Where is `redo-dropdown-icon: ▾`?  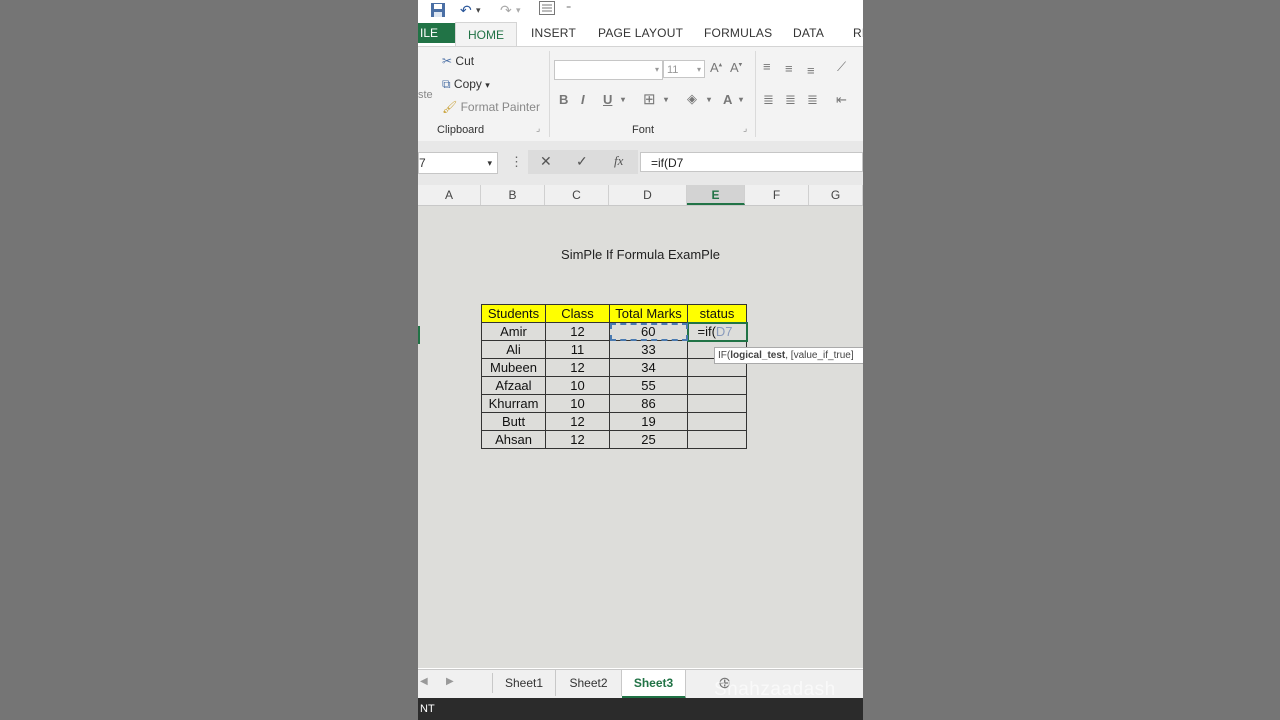 redo-dropdown-icon: ▾ is located at coordinates (518, 10).